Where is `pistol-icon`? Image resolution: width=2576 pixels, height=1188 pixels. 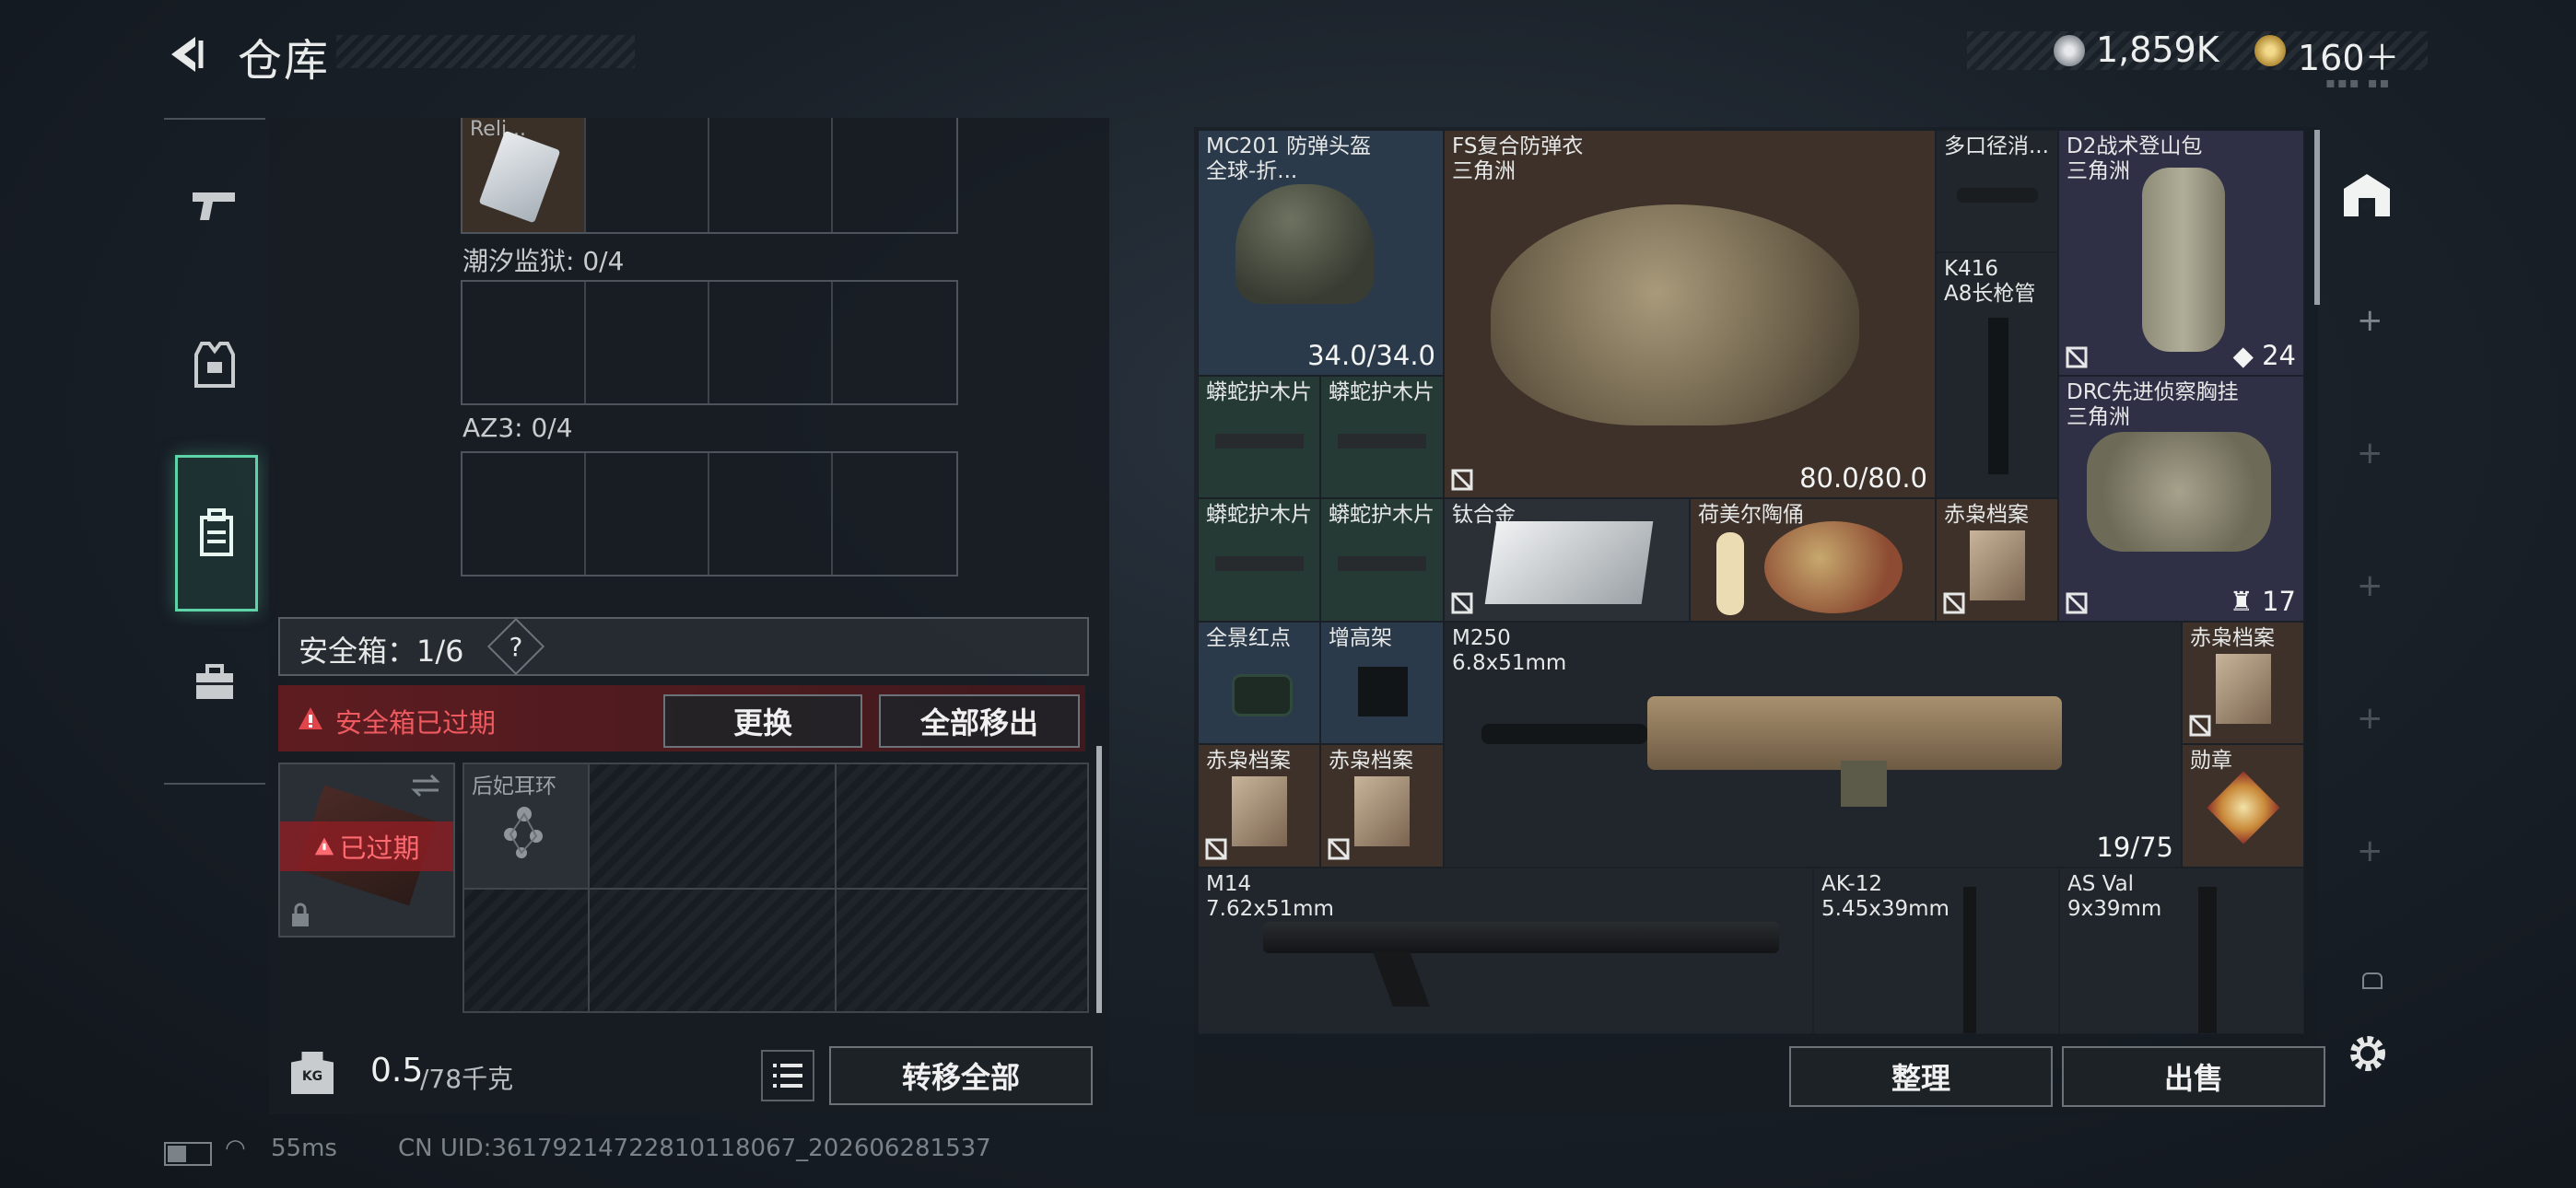
pistol-icon is located at coordinates (214, 206).